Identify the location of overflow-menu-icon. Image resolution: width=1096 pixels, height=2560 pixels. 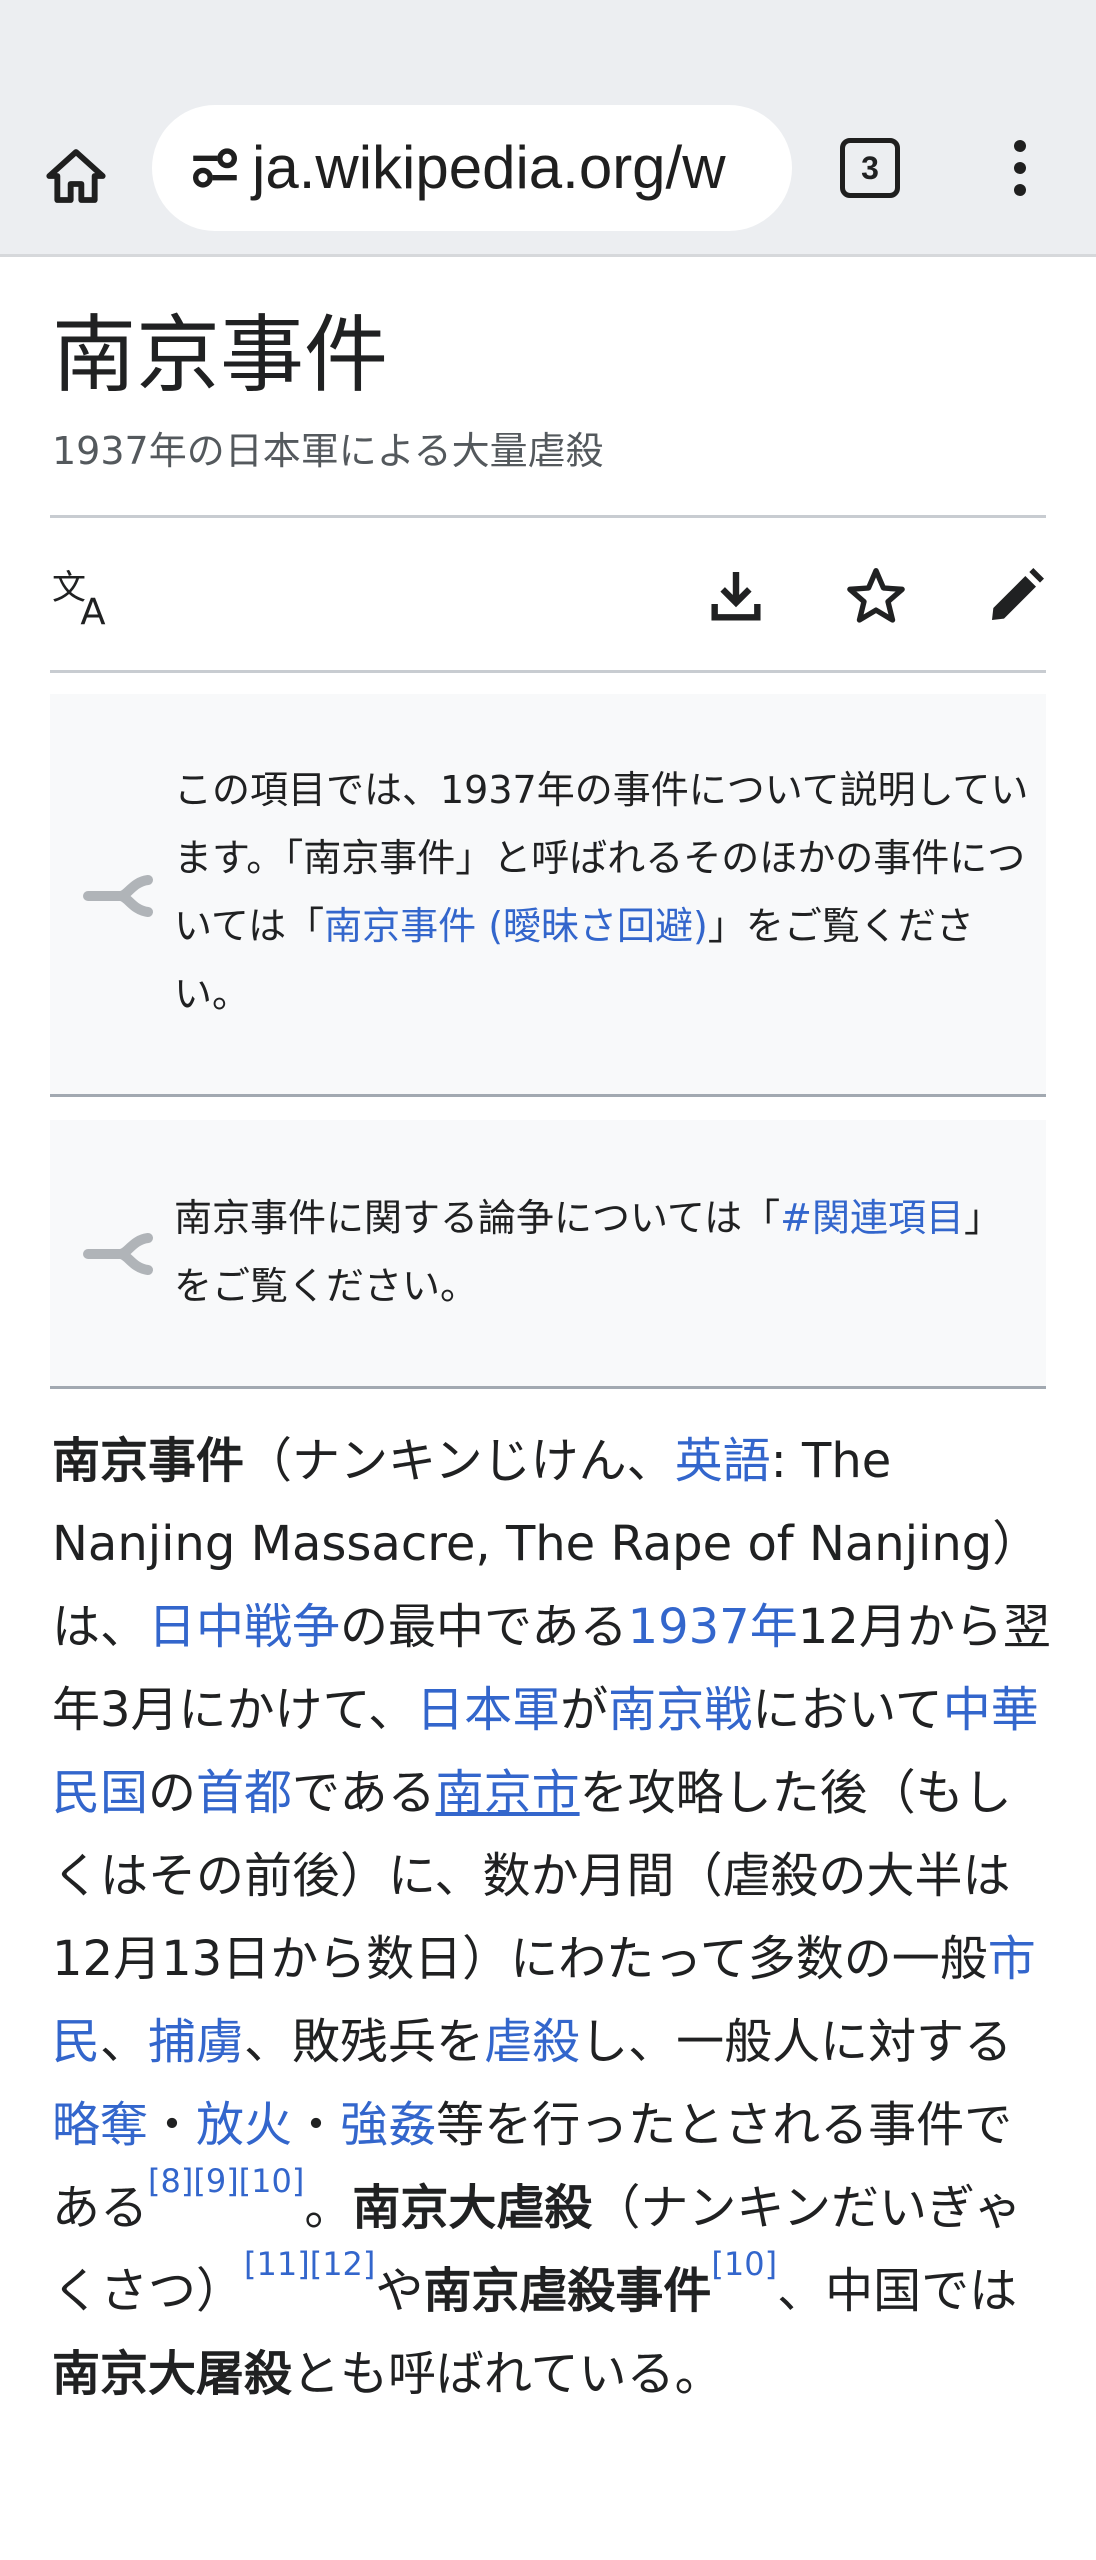
(1020, 168).